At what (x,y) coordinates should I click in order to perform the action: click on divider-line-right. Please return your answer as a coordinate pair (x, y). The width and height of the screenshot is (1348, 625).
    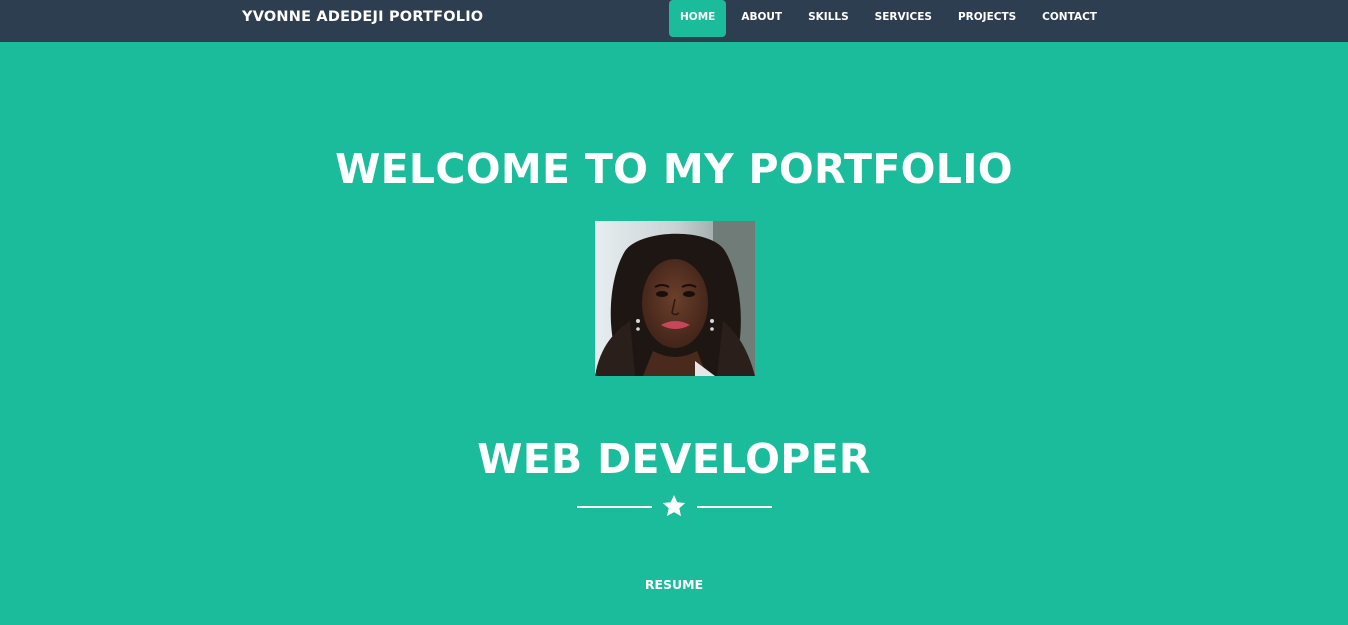
    Looking at the image, I should click on (734, 507).